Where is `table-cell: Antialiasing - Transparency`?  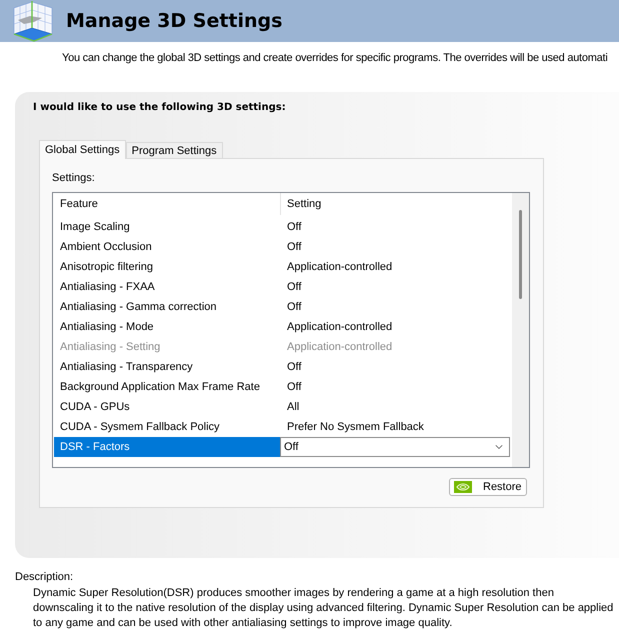
table-cell: Antialiasing - Transparency is located at coordinates (167, 367).